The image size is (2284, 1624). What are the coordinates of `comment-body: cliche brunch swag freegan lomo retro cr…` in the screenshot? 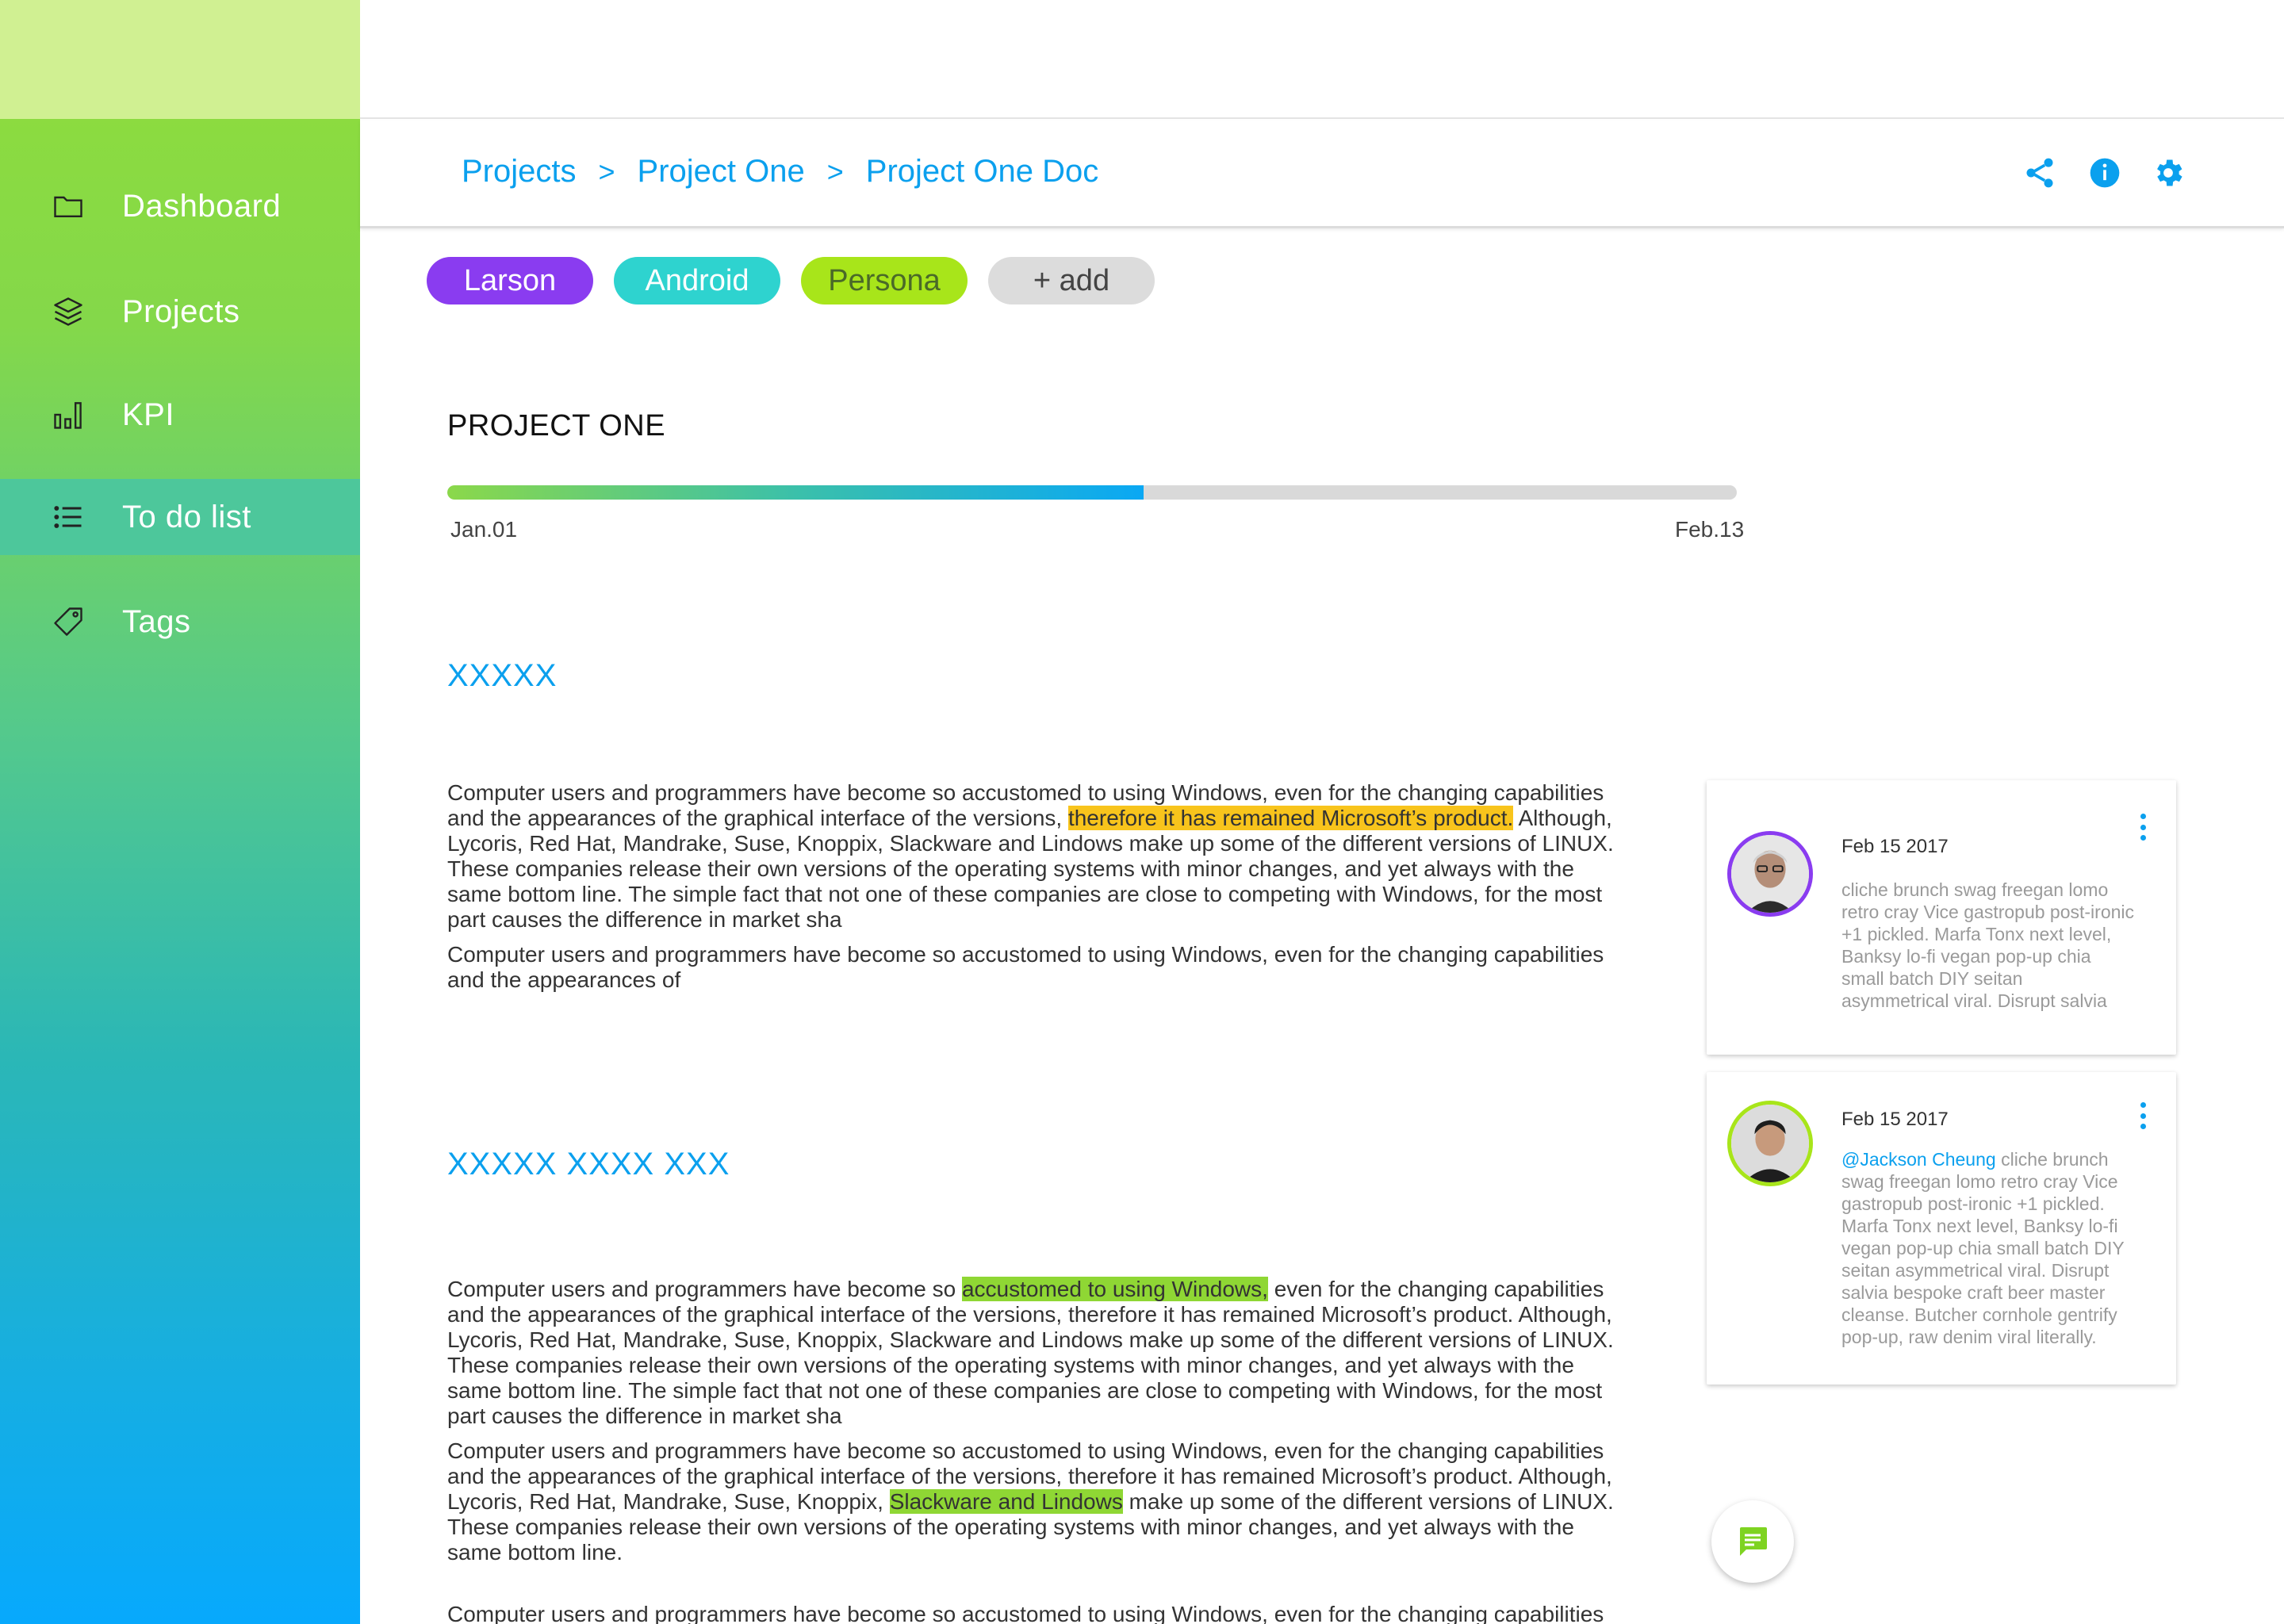 It's located at (1983, 1248).